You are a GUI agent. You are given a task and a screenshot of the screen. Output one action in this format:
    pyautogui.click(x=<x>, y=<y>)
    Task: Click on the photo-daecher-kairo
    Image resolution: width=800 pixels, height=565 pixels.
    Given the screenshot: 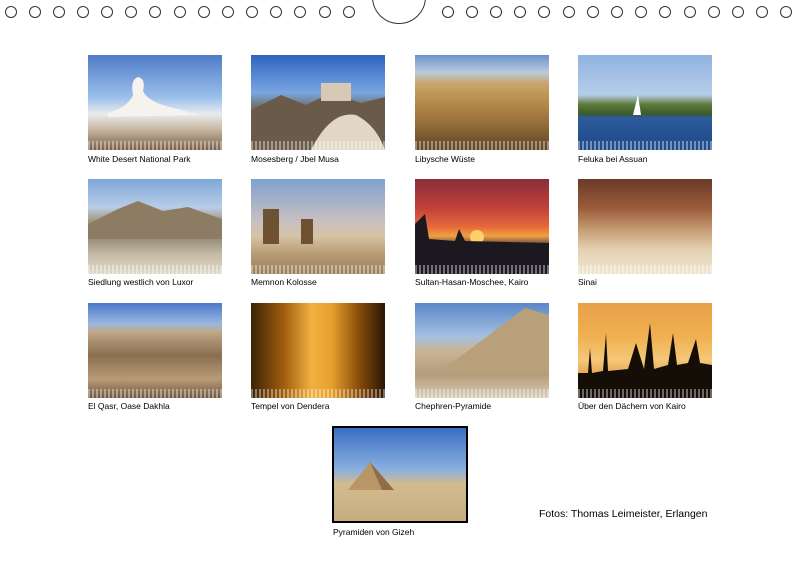 What is the action you would take?
    pyautogui.click(x=645, y=350)
    